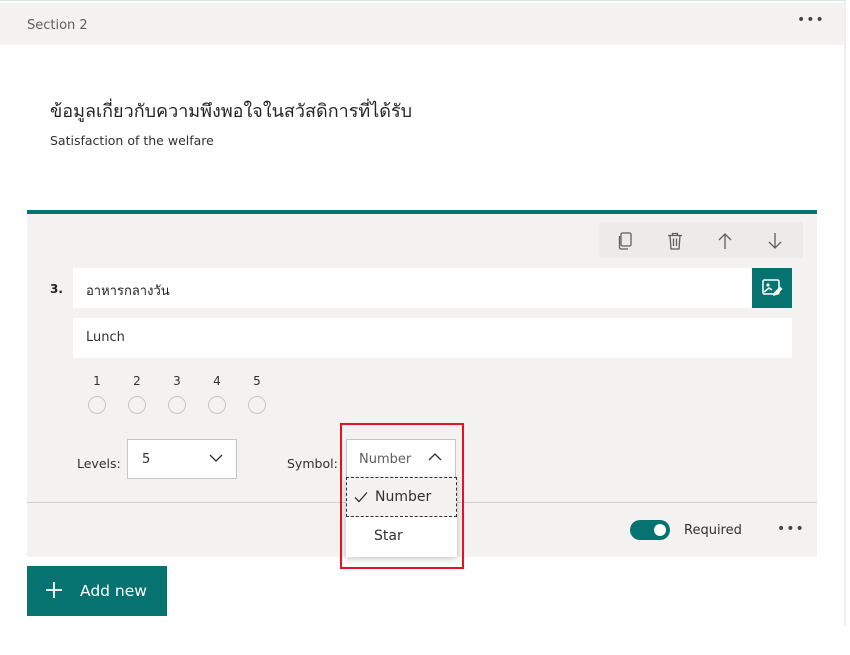  Describe the element at coordinates (56, 289) in the screenshot. I see `question-number: 3.` at that location.